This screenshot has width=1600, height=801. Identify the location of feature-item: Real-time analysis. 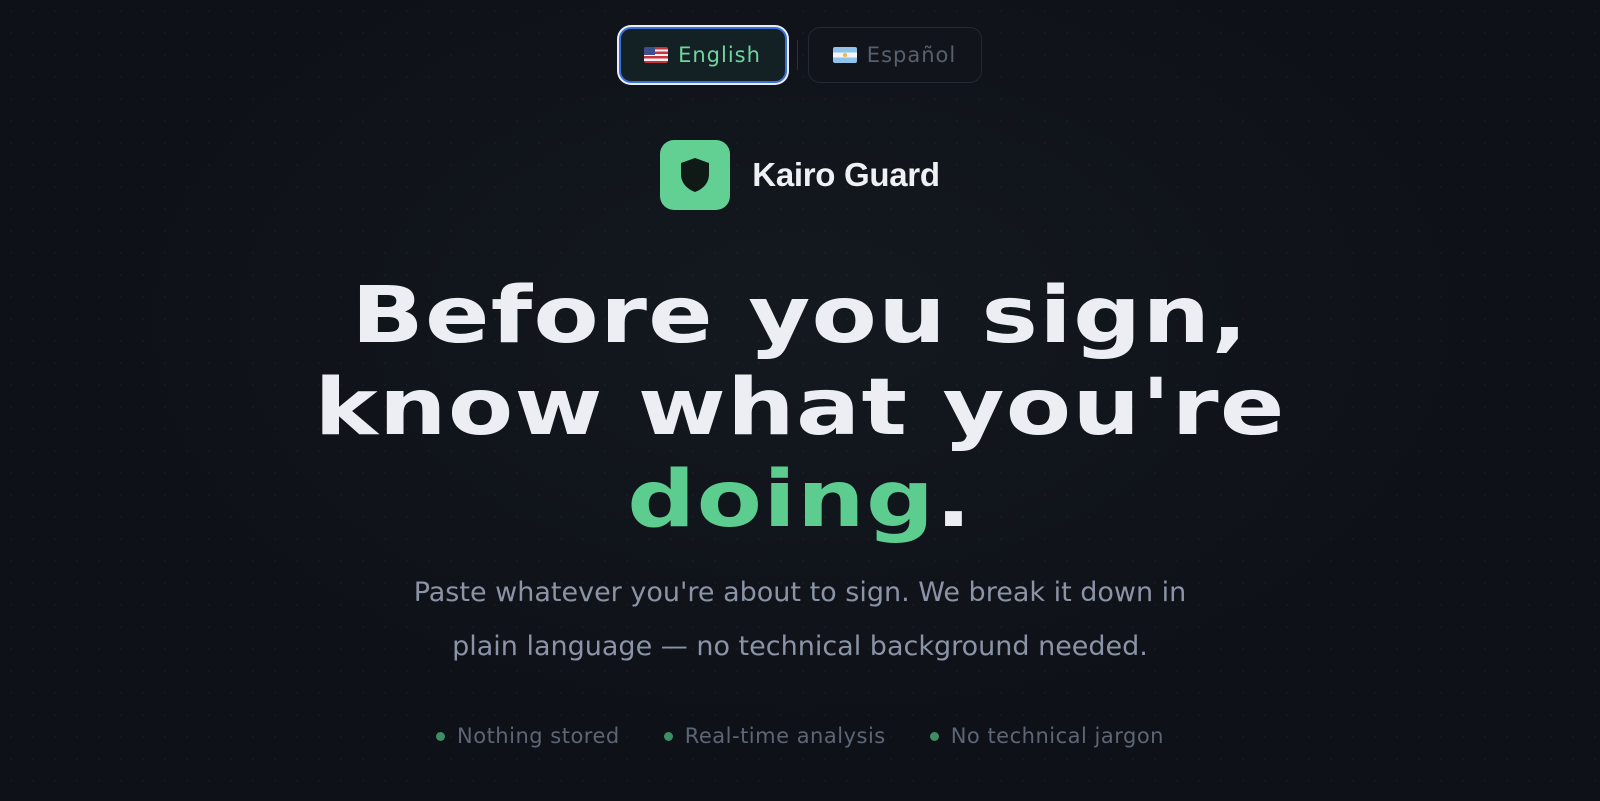
(774, 736).